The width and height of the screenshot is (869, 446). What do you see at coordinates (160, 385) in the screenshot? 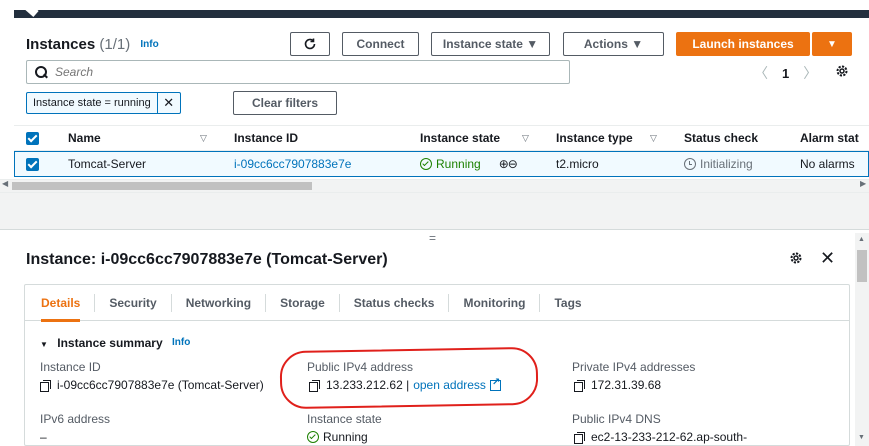
I see `instance-id-text: i-09cc6cc7907883e7e (Tomcat-Server)` at bounding box center [160, 385].